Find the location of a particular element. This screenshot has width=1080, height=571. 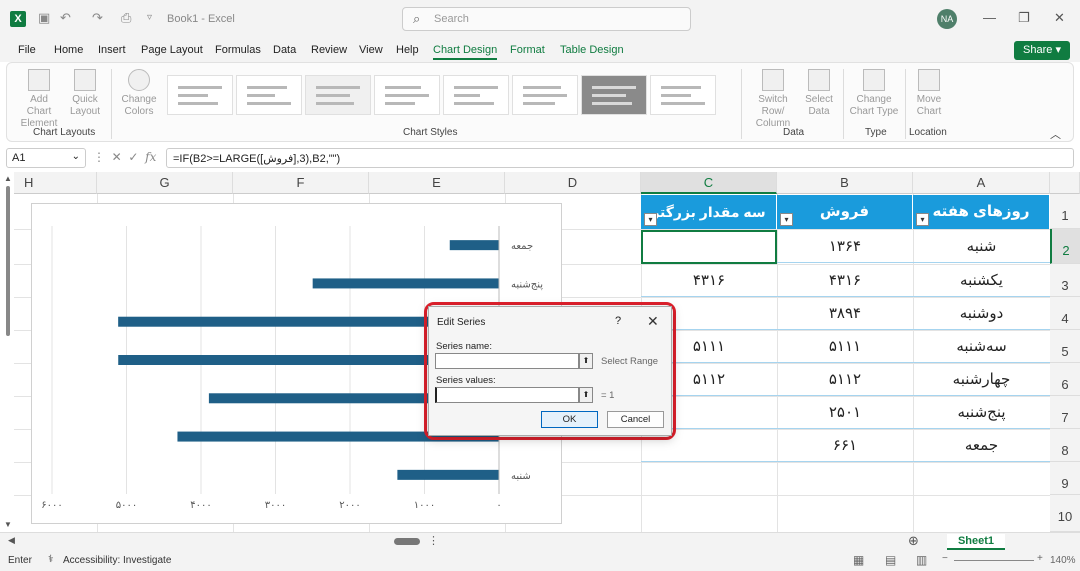

tab-help: Help is located at coordinates (407, 50).